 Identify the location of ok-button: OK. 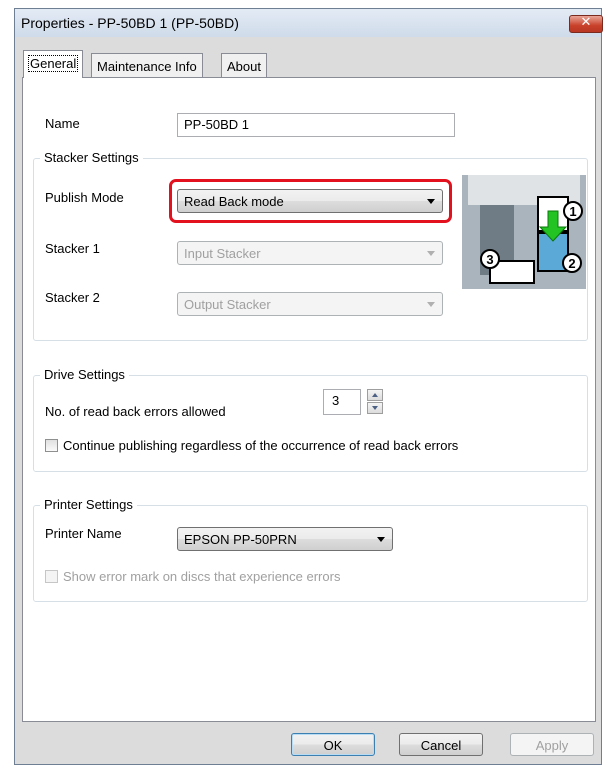
(333, 744).